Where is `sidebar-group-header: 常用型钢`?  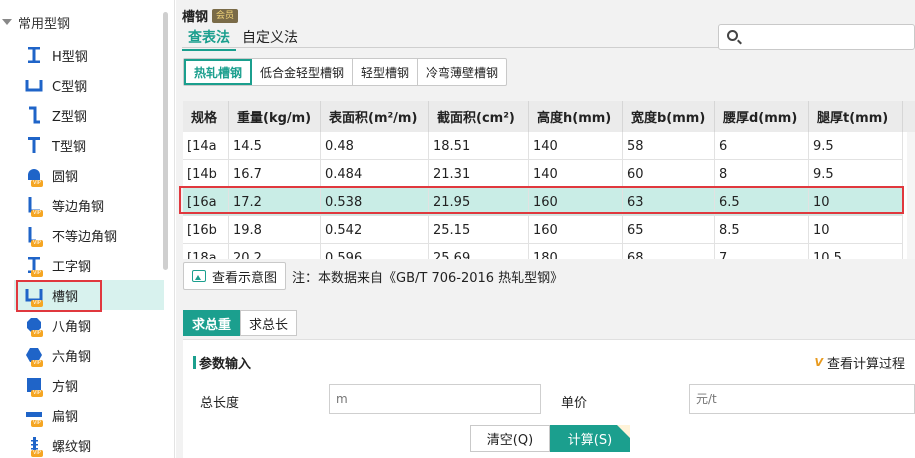 sidebar-group-header: 常用型钢 is located at coordinates (82, 22).